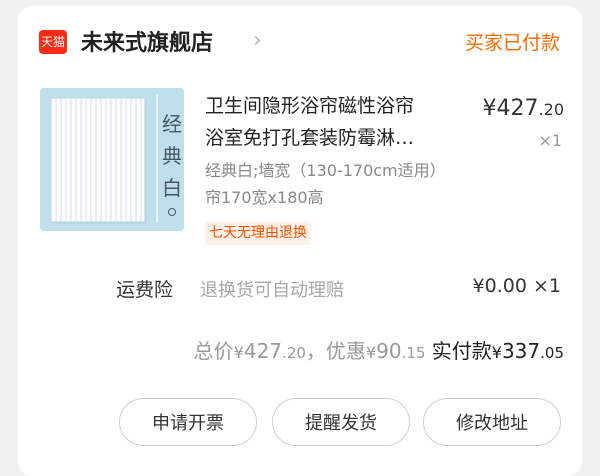 This screenshot has height=476, width=600. I want to click on discount-label: ，优惠, so click(335, 351).